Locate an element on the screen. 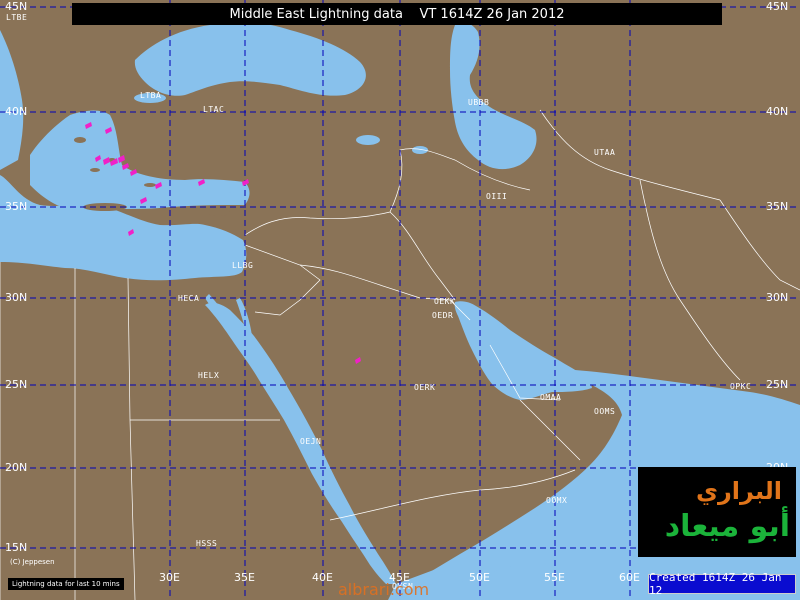 The image size is (800, 600). copyright: (C) Jeppesen is located at coordinates (32, 562).